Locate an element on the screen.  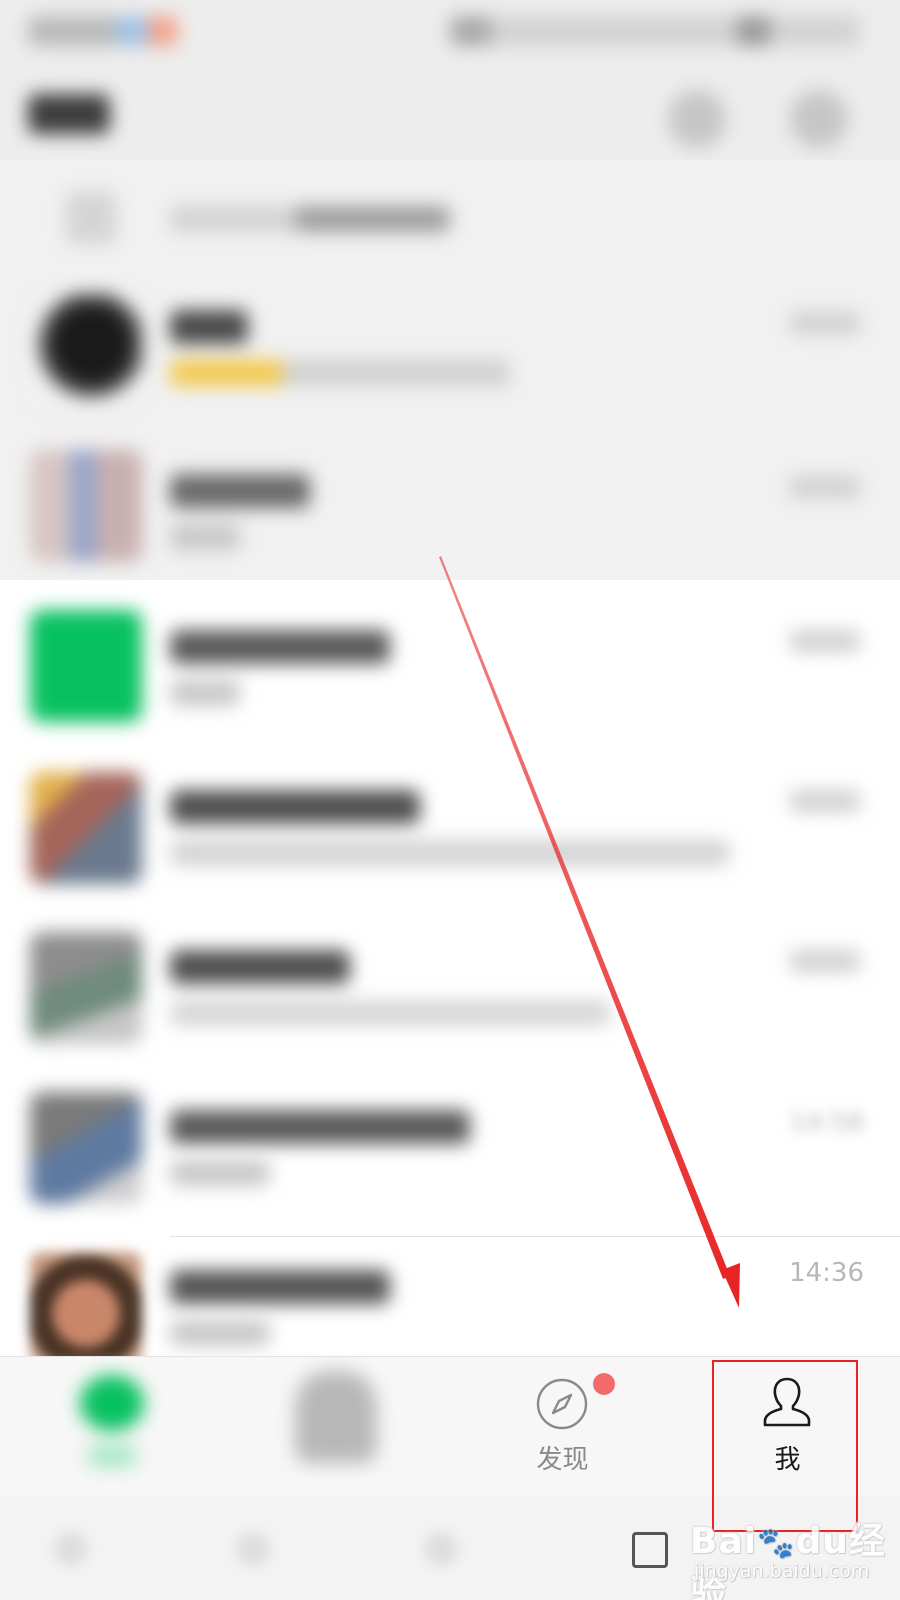
highlight-box is located at coordinates (785, 1446).